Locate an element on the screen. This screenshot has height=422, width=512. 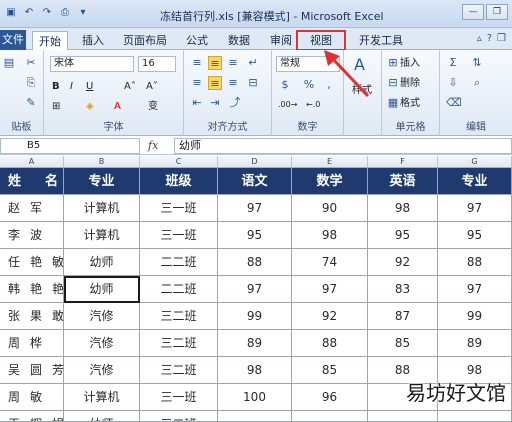
autosum-icon: Σ is located at coordinates (453, 63).